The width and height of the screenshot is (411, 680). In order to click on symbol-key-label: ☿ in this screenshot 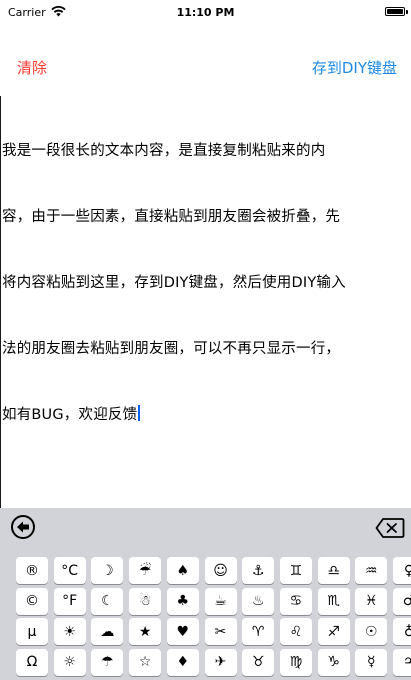, I will do `click(371, 662)`.